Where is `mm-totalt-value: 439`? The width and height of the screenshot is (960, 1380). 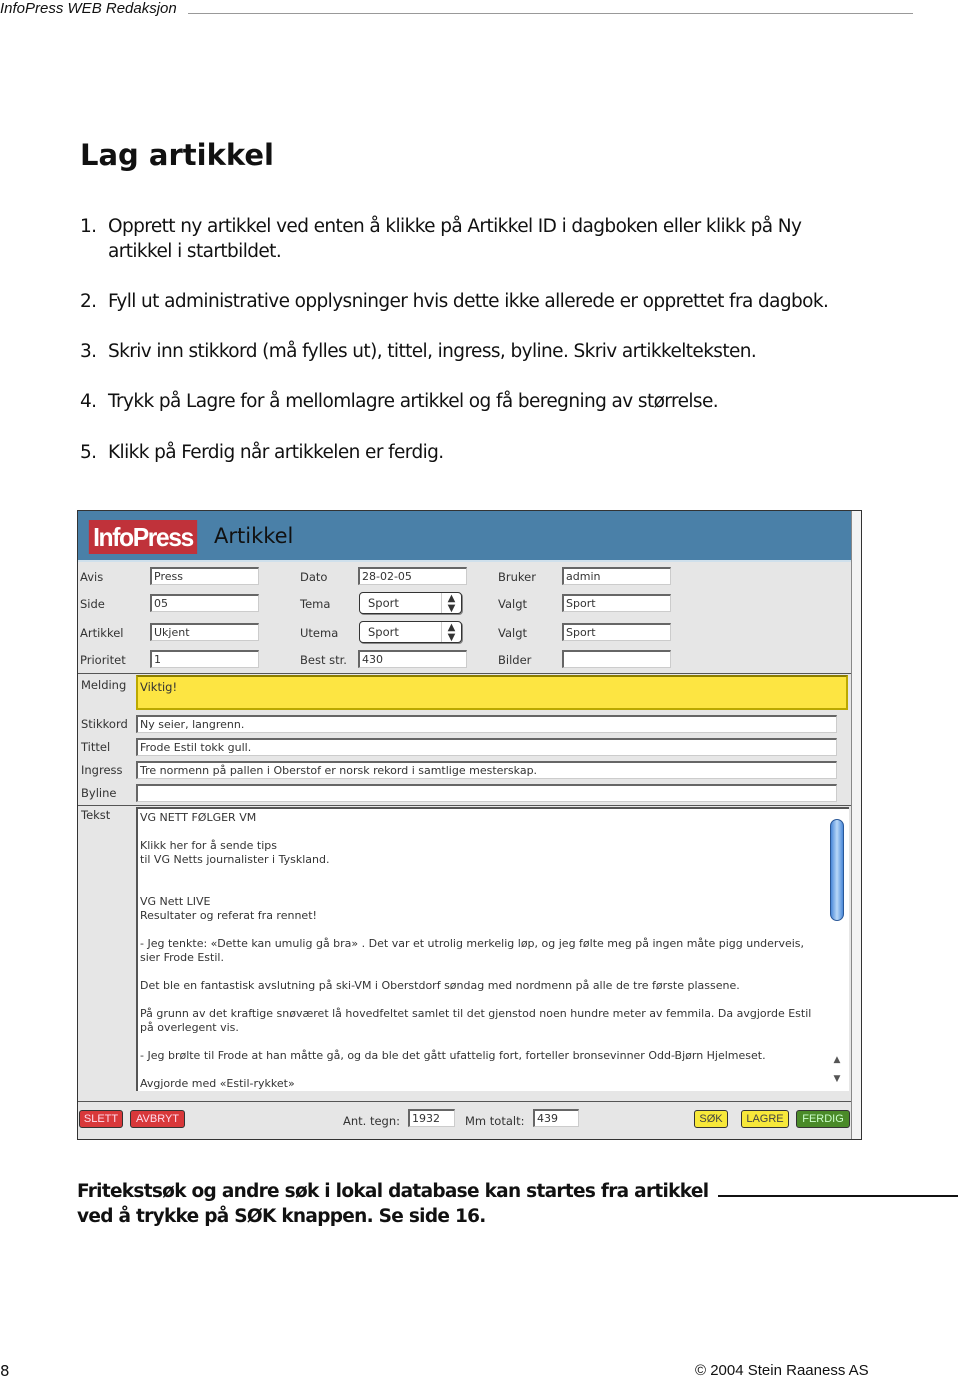
mm-totalt-value: 439 is located at coordinates (556, 1118).